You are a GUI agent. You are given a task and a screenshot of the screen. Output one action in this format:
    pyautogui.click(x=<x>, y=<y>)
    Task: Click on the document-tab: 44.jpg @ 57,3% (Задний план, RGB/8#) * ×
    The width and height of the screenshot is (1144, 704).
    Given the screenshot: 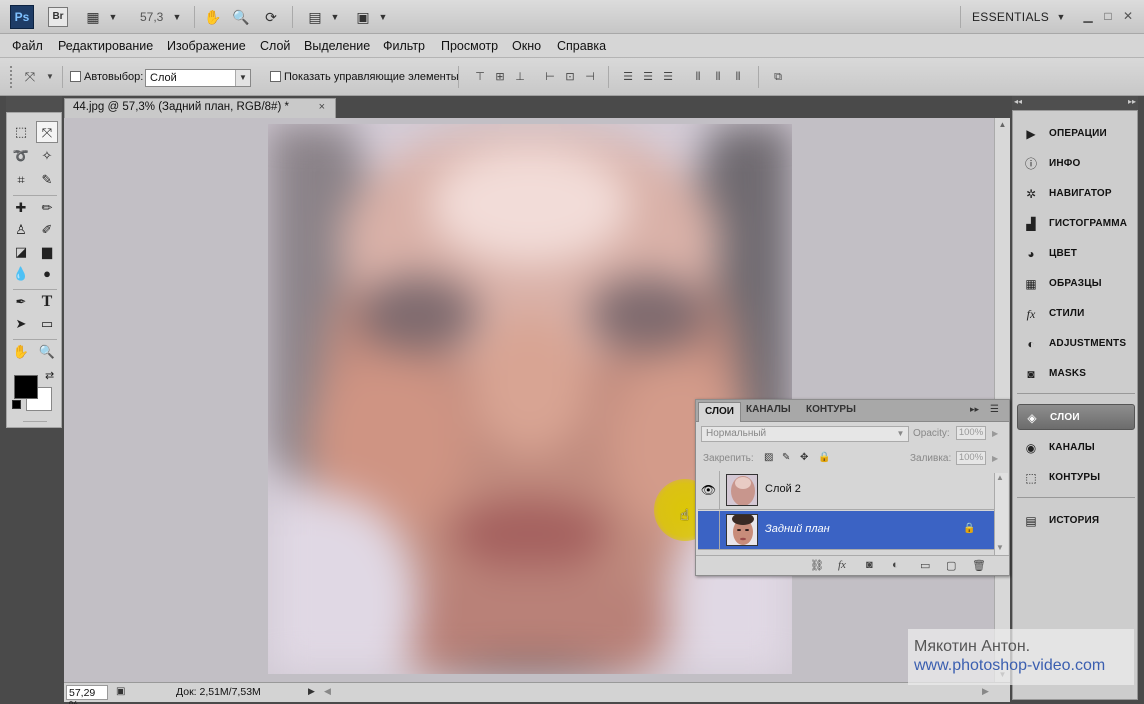 What is the action you would take?
    pyautogui.click(x=200, y=108)
    